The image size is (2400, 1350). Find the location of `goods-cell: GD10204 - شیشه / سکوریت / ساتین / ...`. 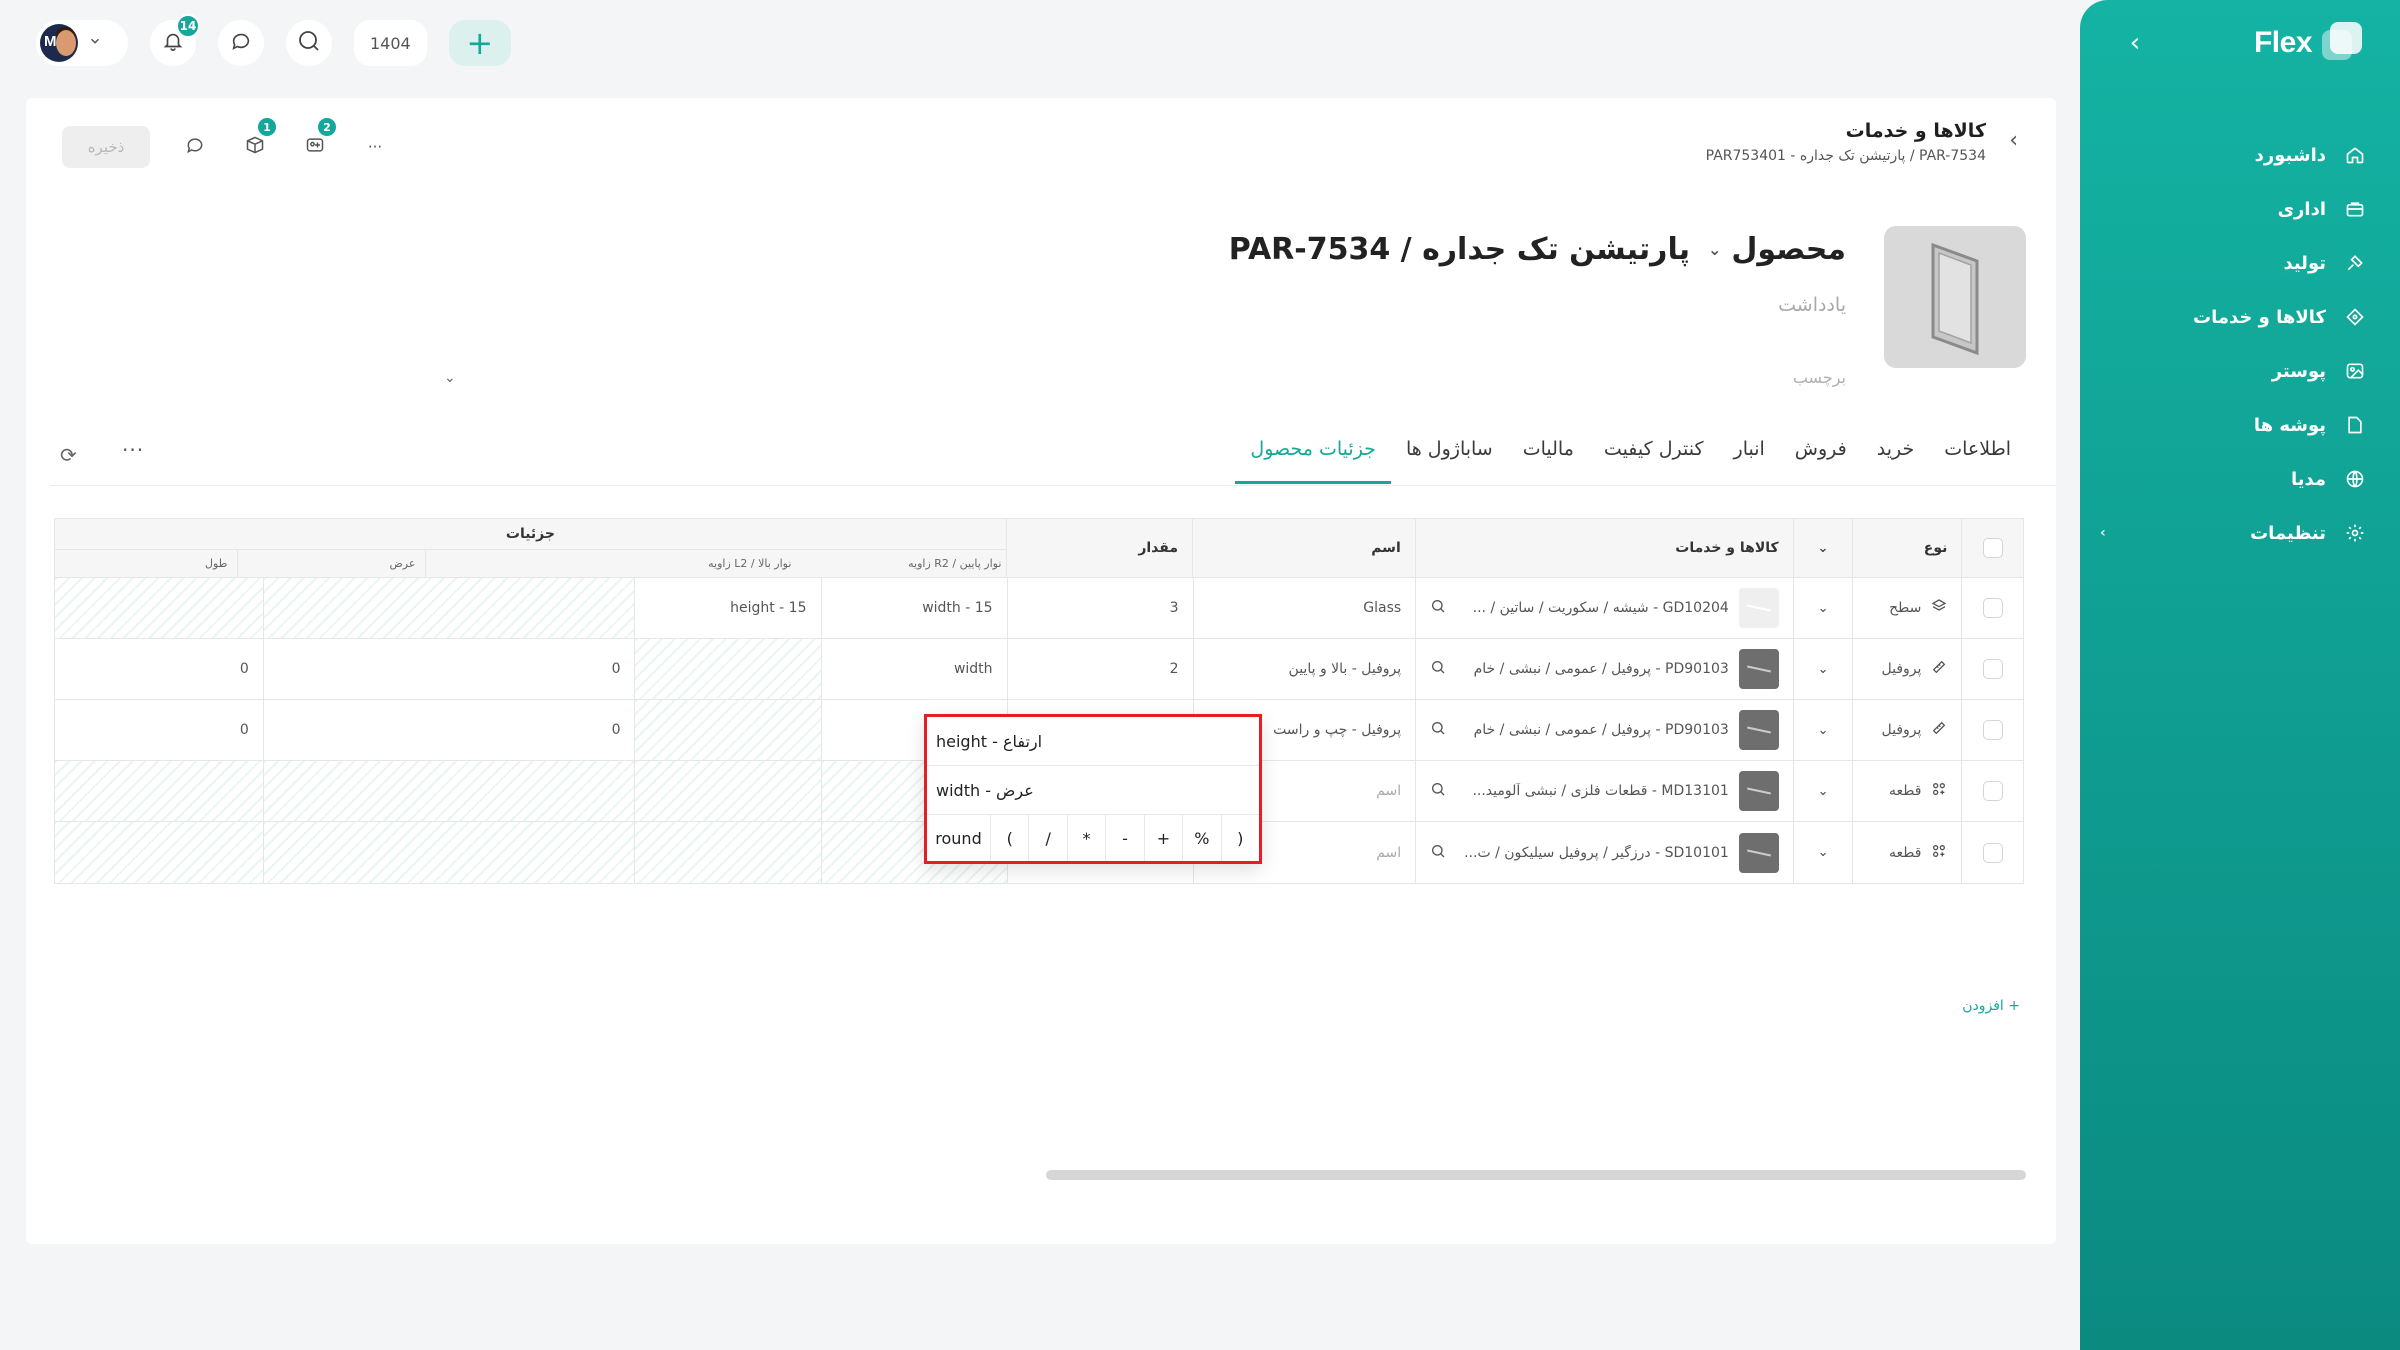

goods-cell: GD10204 - شیشه / سکوریت / ساتین / ... is located at coordinates (1604, 608).